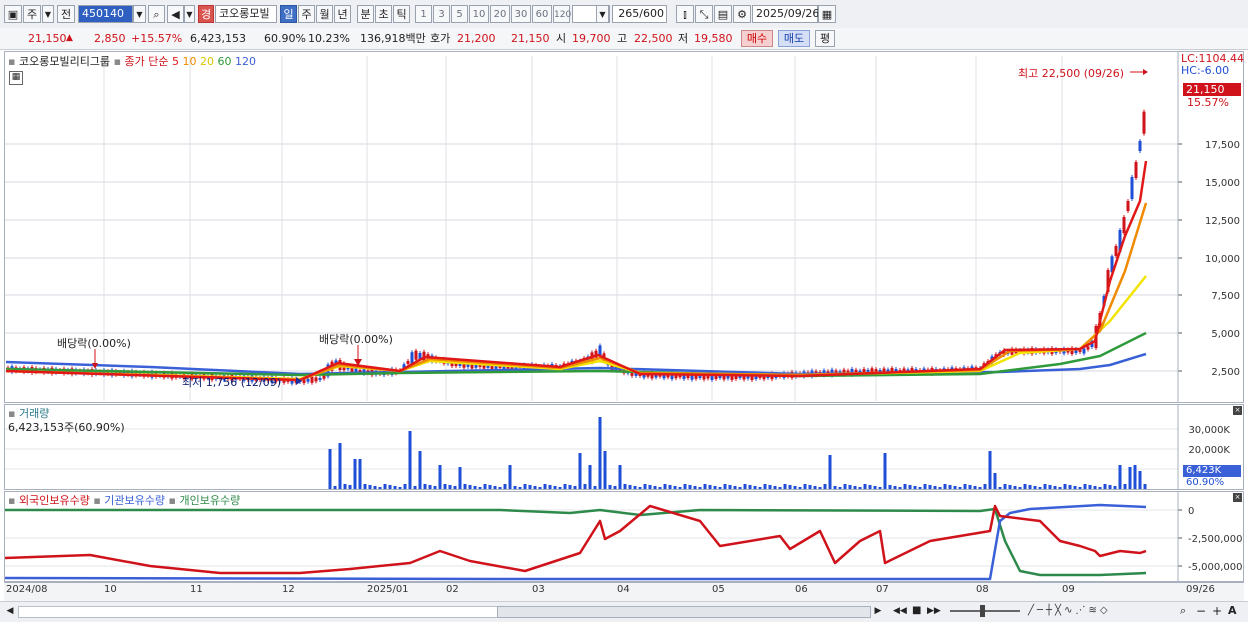  What do you see at coordinates (134, 500) in the screenshot?
I see `institution-holding-label: 기관보유수량` at bounding box center [134, 500].